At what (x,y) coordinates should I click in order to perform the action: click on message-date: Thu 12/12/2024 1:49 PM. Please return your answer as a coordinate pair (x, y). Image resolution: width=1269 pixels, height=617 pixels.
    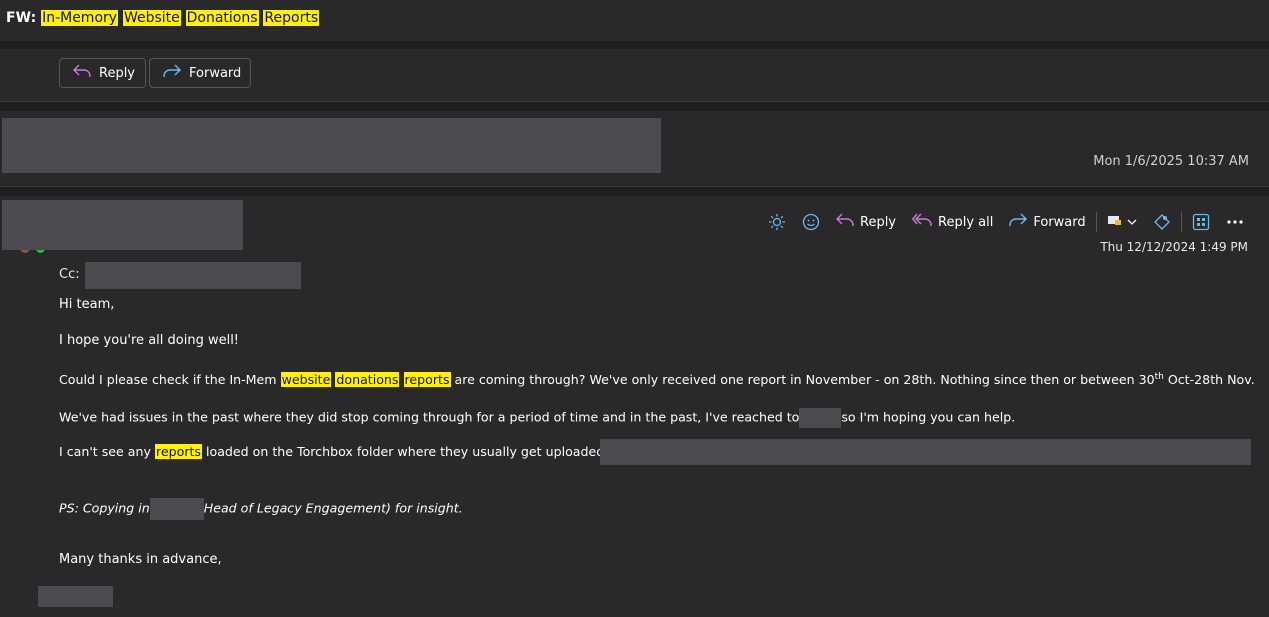
    Looking at the image, I should click on (1174, 247).